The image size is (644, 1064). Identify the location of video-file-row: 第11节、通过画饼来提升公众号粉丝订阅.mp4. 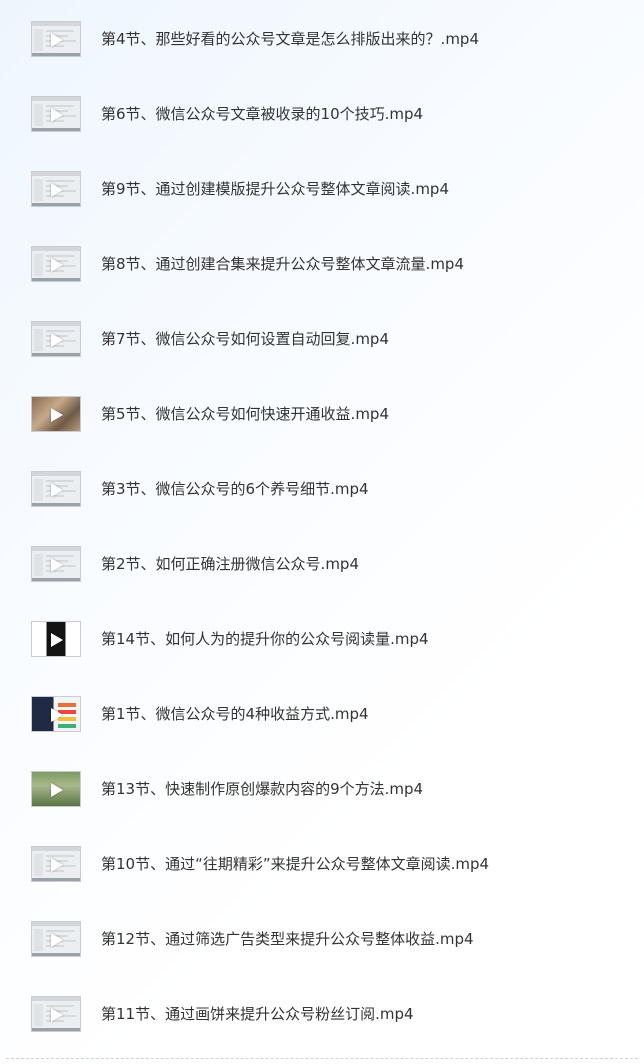
(322, 1014).